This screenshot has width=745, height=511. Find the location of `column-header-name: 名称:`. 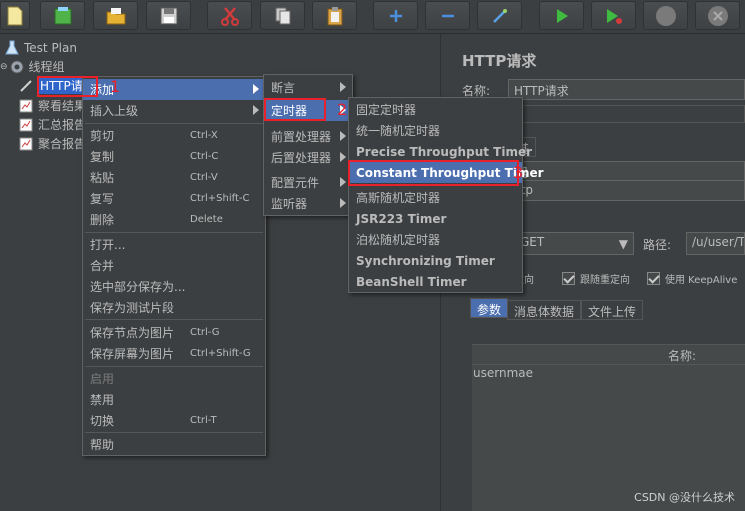

column-header-name: 名称: is located at coordinates (682, 356).